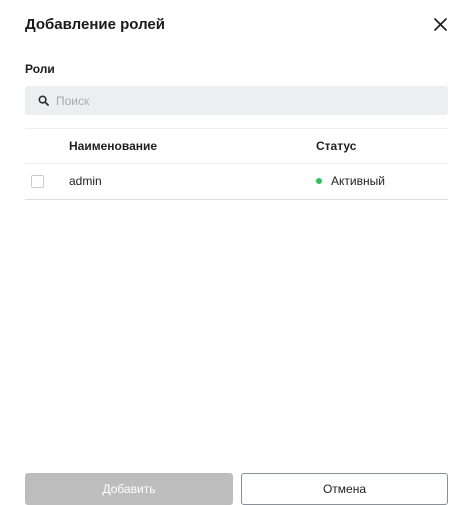 This screenshot has width=456, height=505. Describe the element at coordinates (95, 24) in the screenshot. I see `dialog-title: Добавление ролей` at that location.